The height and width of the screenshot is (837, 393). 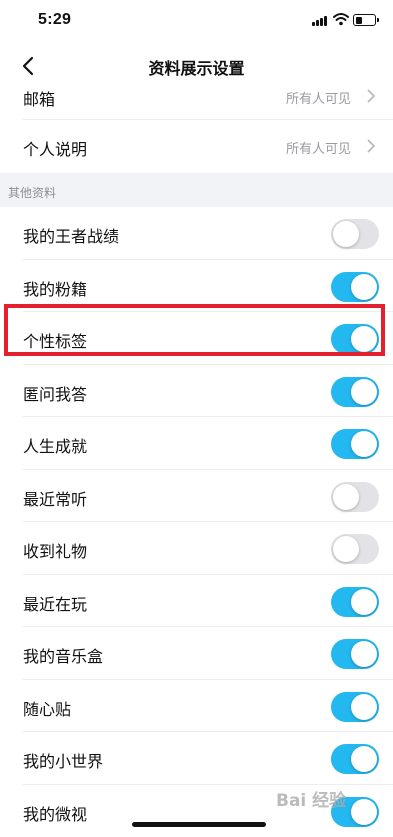 What do you see at coordinates (196, 104) in the screenshot?
I see `setting-row-email: 邮箱 所有人可见` at bounding box center [196, 104].